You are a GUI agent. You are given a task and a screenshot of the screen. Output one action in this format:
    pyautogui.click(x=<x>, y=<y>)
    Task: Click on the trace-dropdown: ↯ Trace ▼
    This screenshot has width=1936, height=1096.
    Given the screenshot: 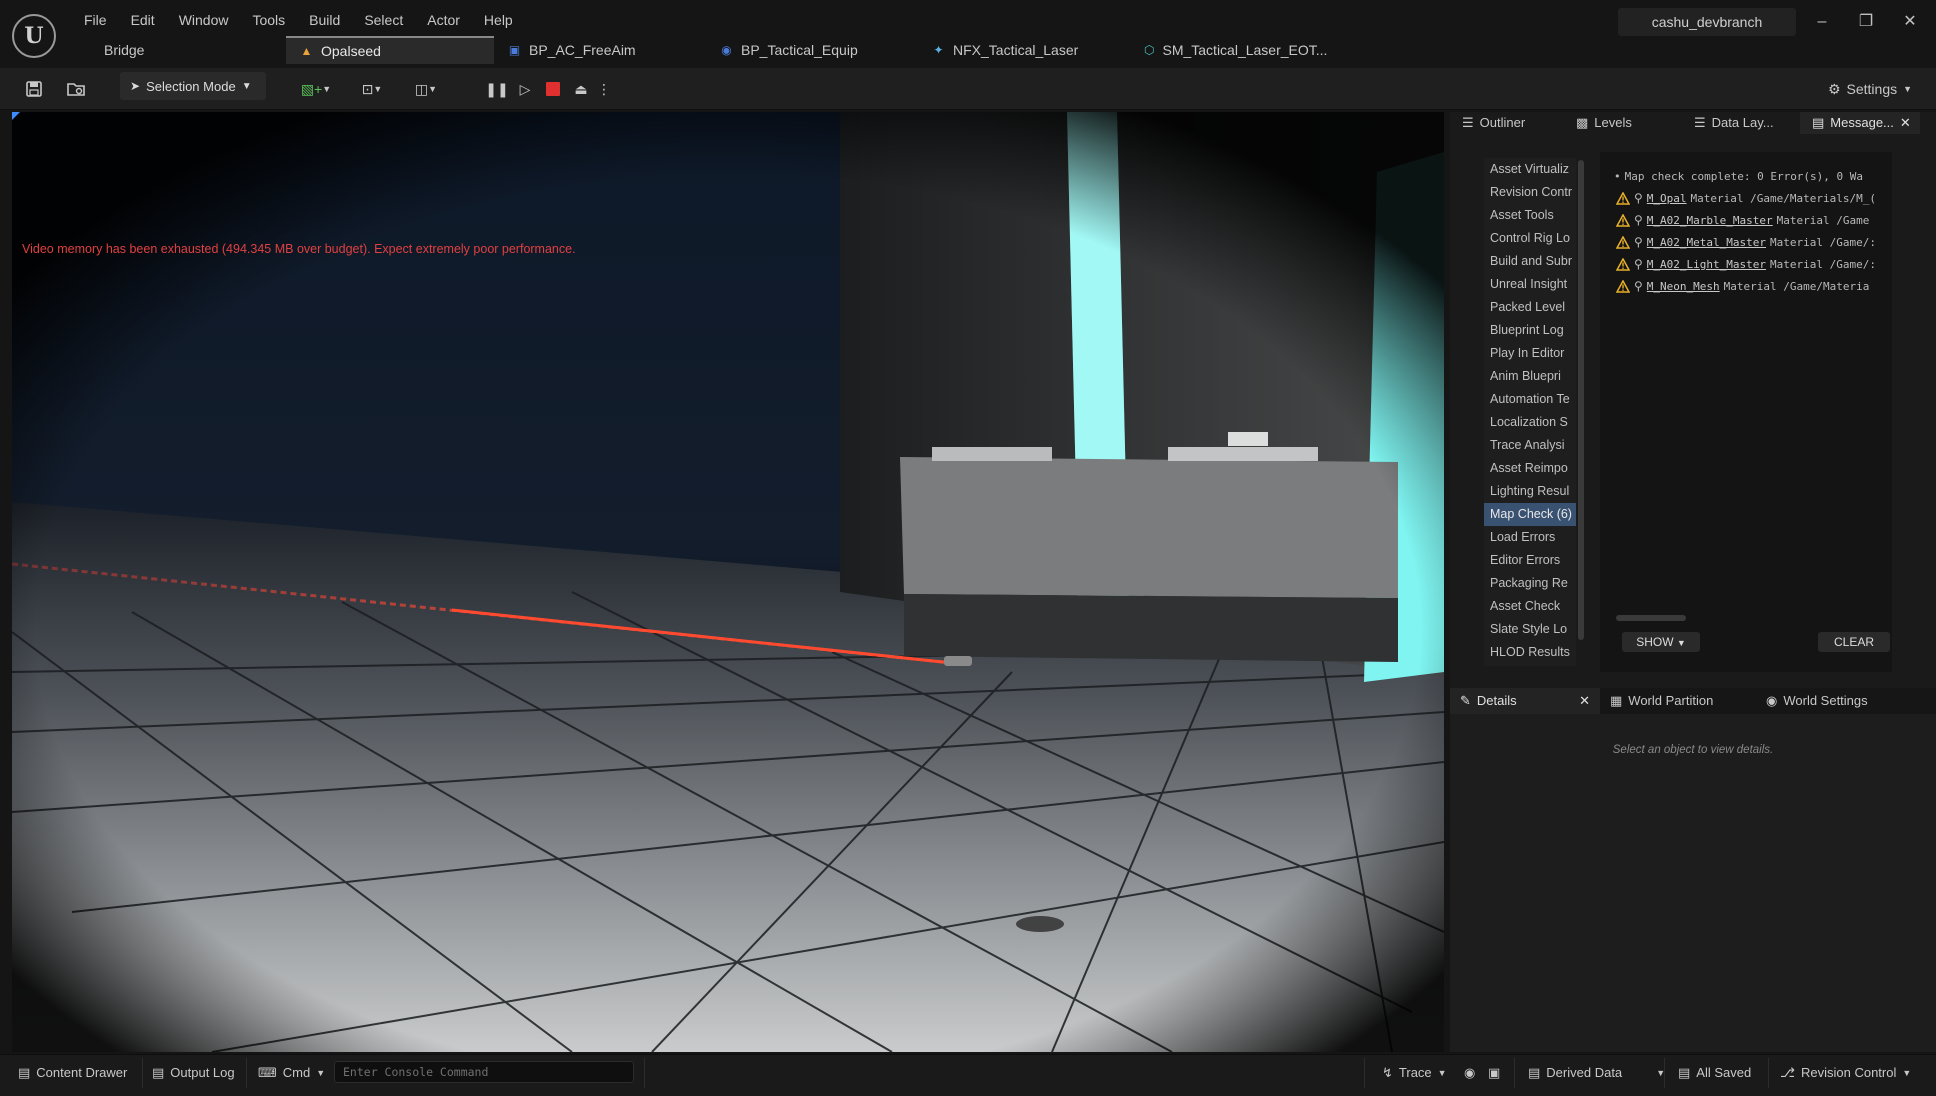 What is the action you would take?
    pyautogui.click(x=1414, y=1073)
    